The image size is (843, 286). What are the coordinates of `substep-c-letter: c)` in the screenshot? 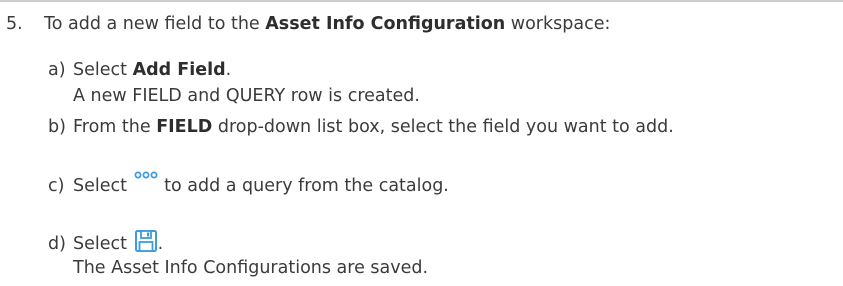 It's located at (56, 186).